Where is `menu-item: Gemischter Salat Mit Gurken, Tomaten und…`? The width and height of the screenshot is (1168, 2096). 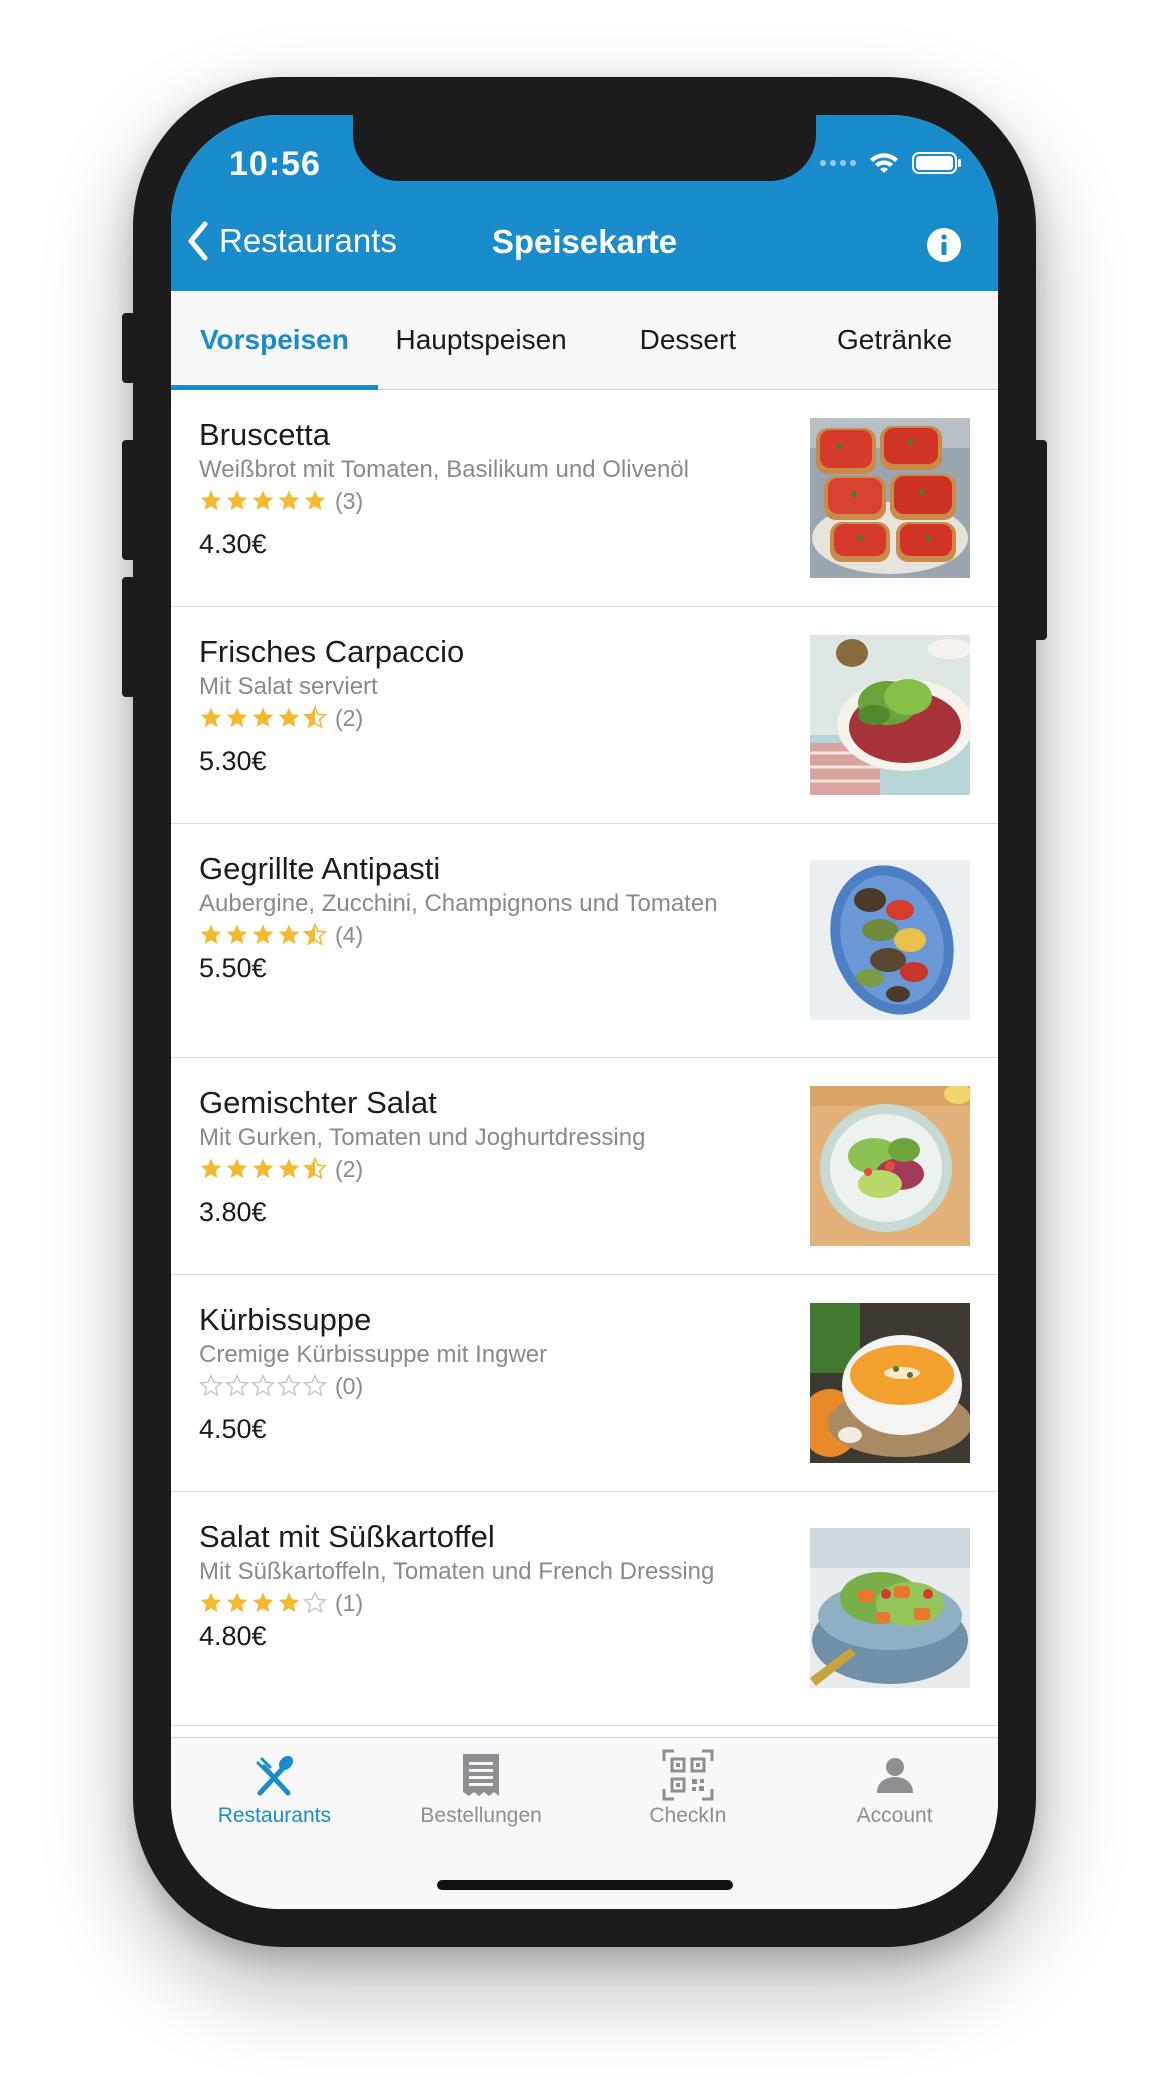 menu-item: Gemischter Salat Mit Gurken, Tomaten und… is located at coordinates (584, 1166).